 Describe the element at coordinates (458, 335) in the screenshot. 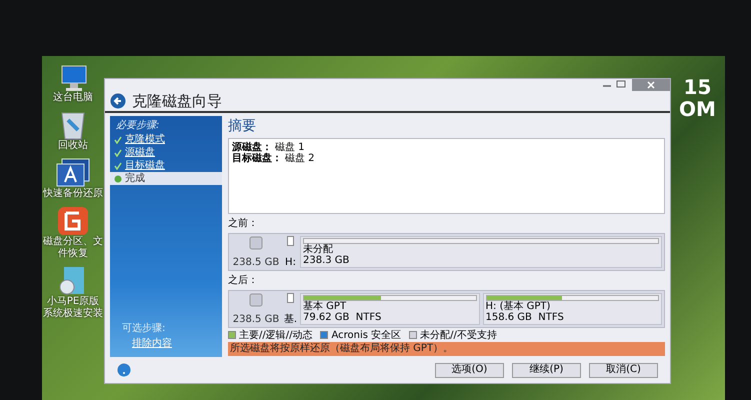

I see `legend-label: 未分配//不受支持` at that location.